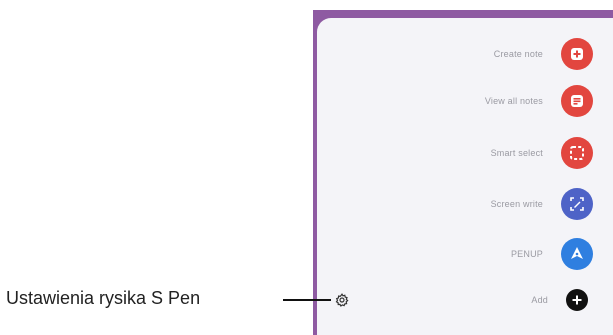  What do you see at coordinates (577, 101) in the screenshot?
I see `view-all-notes-icon` at bounding box center [577, 101].